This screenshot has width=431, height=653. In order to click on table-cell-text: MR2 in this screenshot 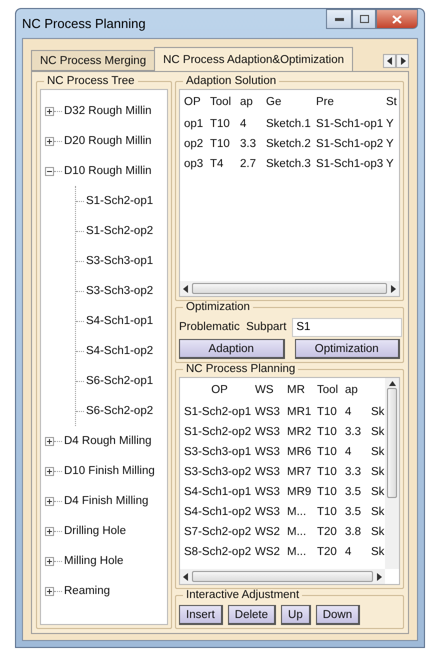, I will do `click(299, 432)`.